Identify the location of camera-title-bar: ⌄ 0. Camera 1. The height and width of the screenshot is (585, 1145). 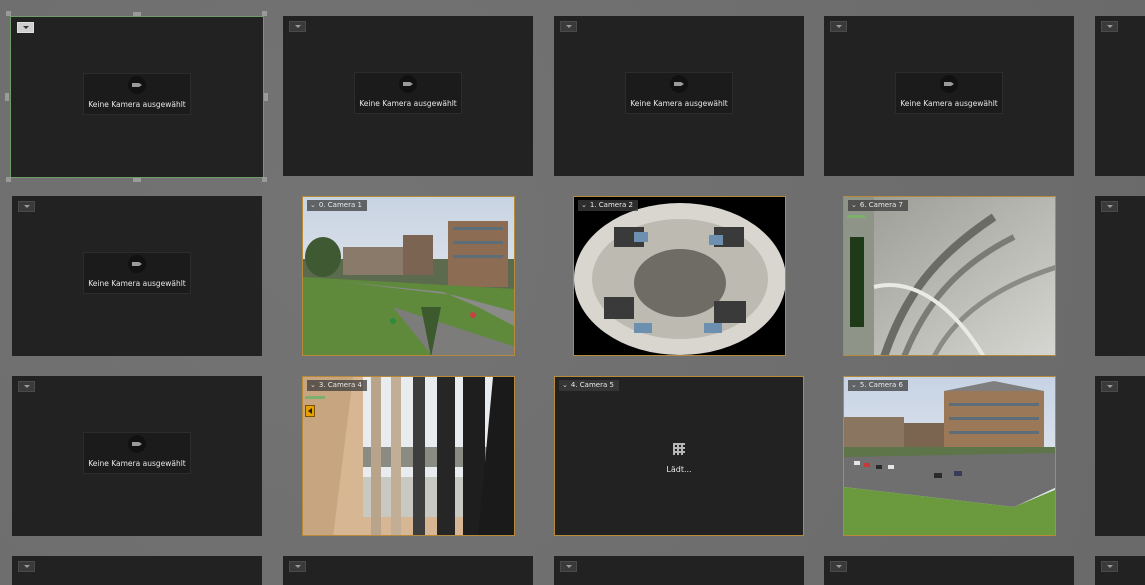
(337, 205).